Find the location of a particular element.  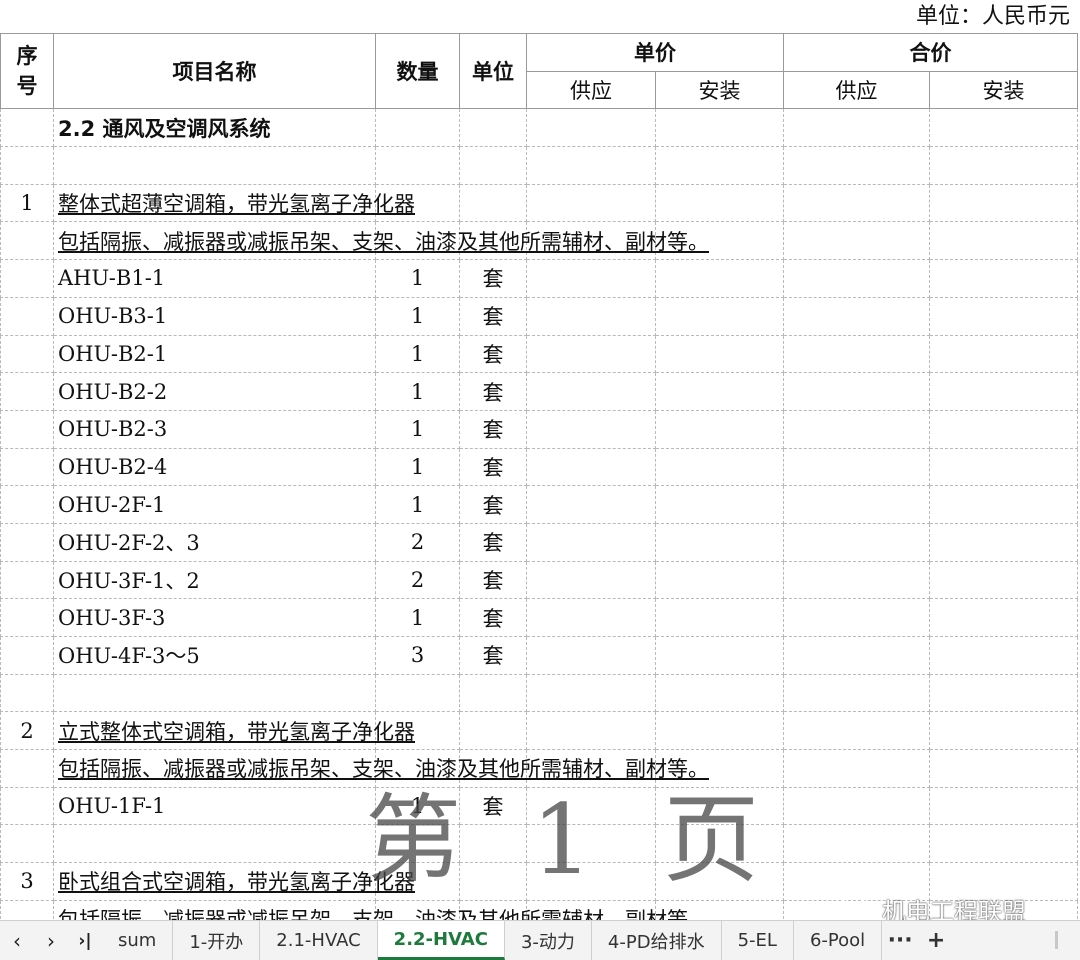

seq-cell: 1 is located at coordinates (27, 203).